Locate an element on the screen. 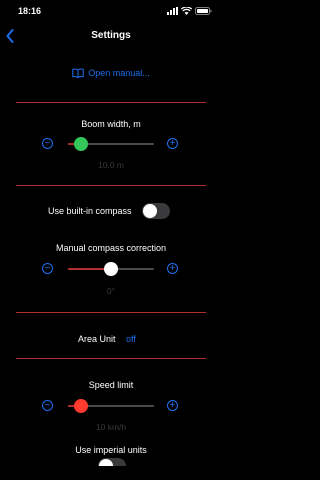 The width and height of the screenshot is (320, 480). status-time: 18:16 is located at coordinates (30, 11).